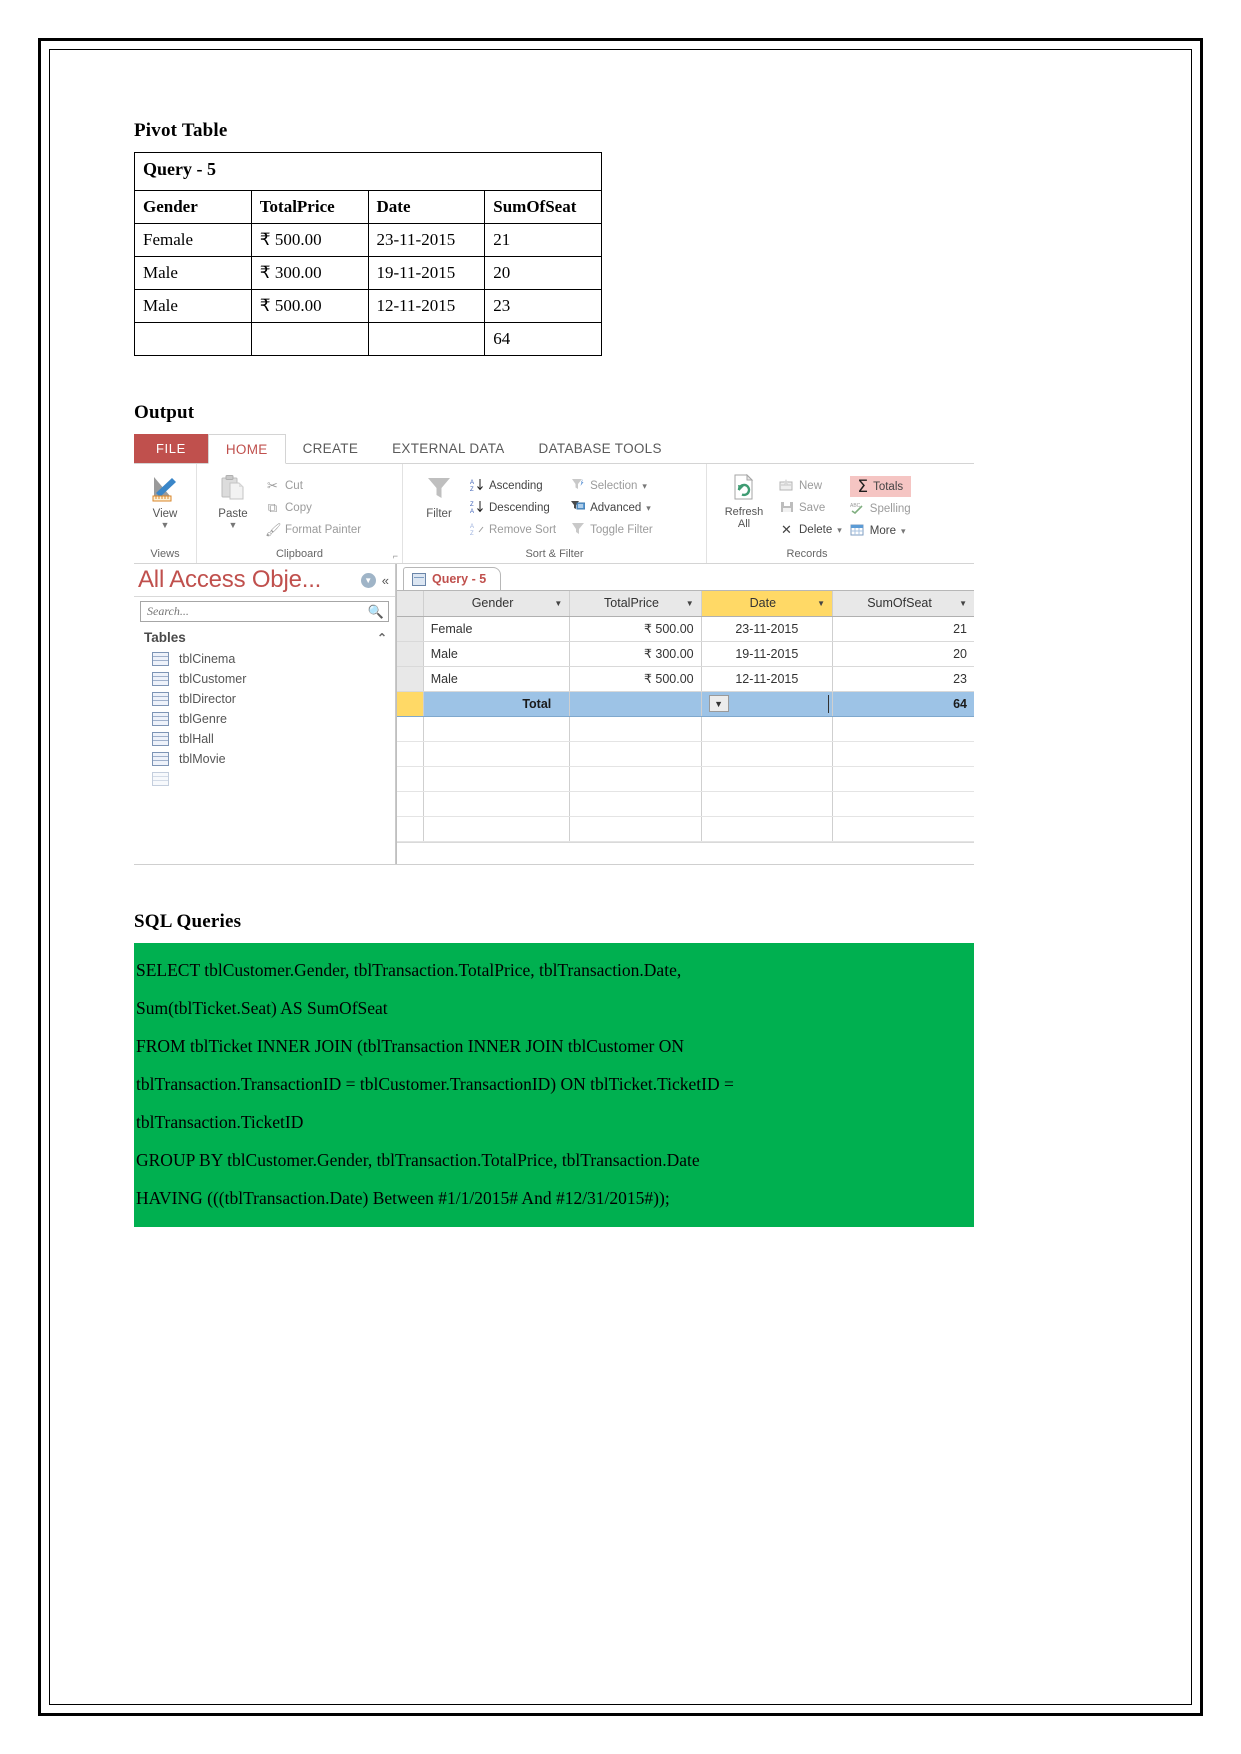 This screenshot has width=1241, height=1754. Describe the element at coordinates (611, 530) in the screenshot. I see `toggle-filter-button: Toggle Filter` at that location.